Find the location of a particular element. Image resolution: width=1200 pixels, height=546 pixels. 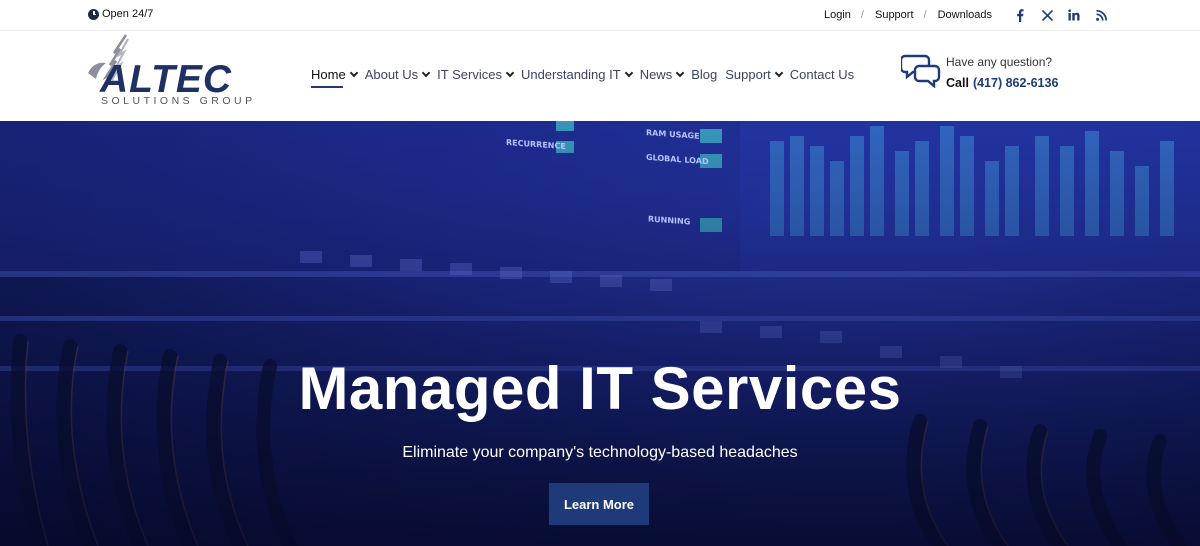

site-logo: ALTEC SOLUTIONS GROUP is located at coordinates (179, 71).